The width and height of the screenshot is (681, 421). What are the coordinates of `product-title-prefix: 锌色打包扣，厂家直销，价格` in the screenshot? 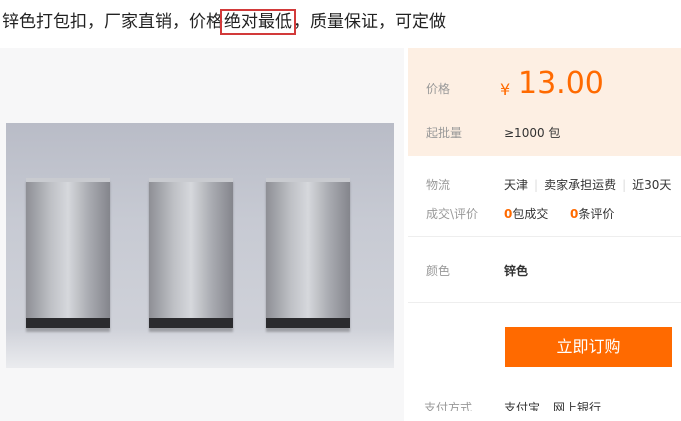 It's located at (112, 22).